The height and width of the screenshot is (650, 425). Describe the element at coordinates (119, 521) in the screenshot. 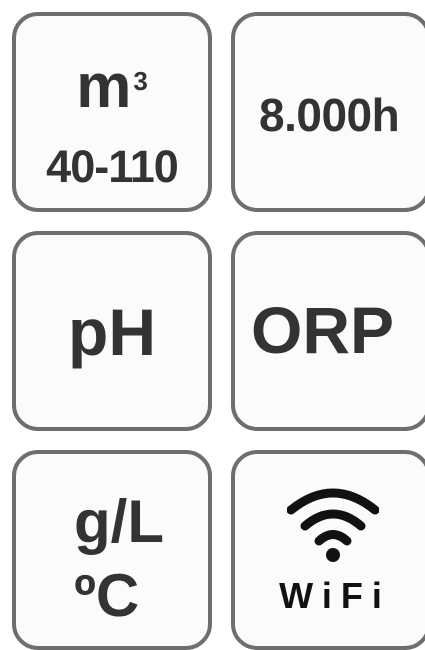

I see `salinity-unit: g/L` at that location.